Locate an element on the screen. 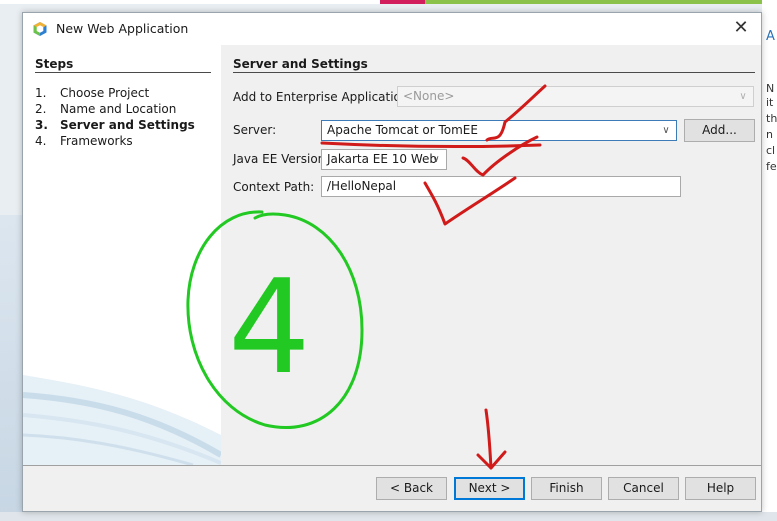  step-number: 1. is located at coordinates (41, 93).